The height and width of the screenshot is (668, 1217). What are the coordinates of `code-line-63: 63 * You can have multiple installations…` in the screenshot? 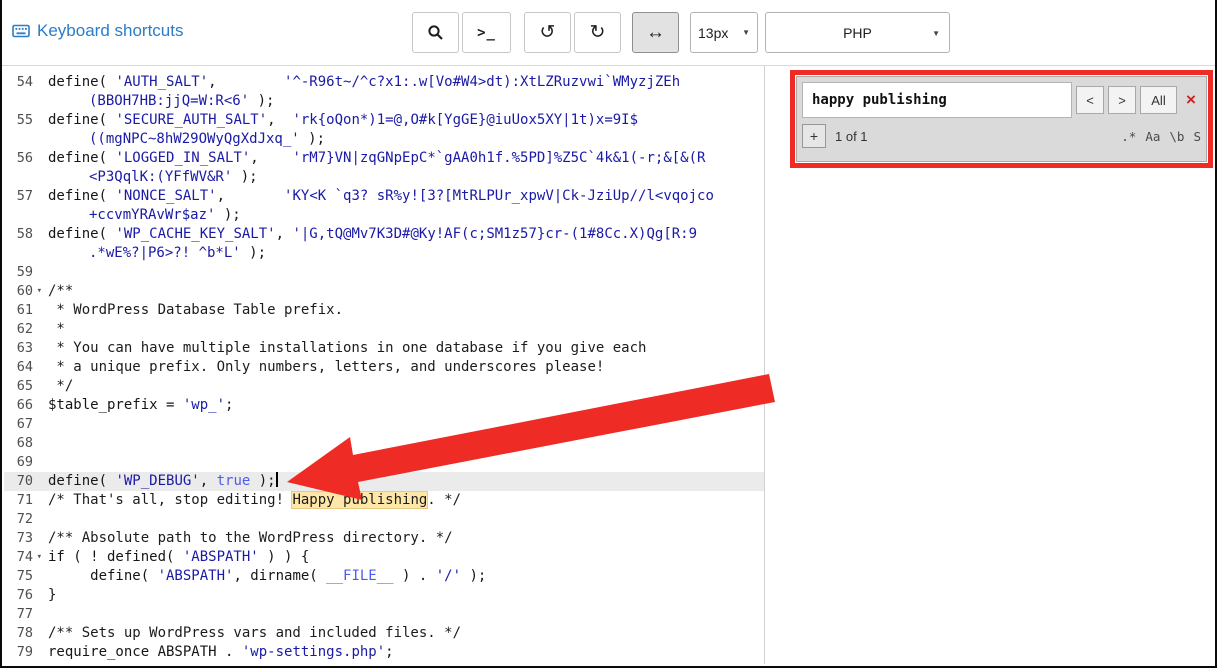 It's located at (384, 348).